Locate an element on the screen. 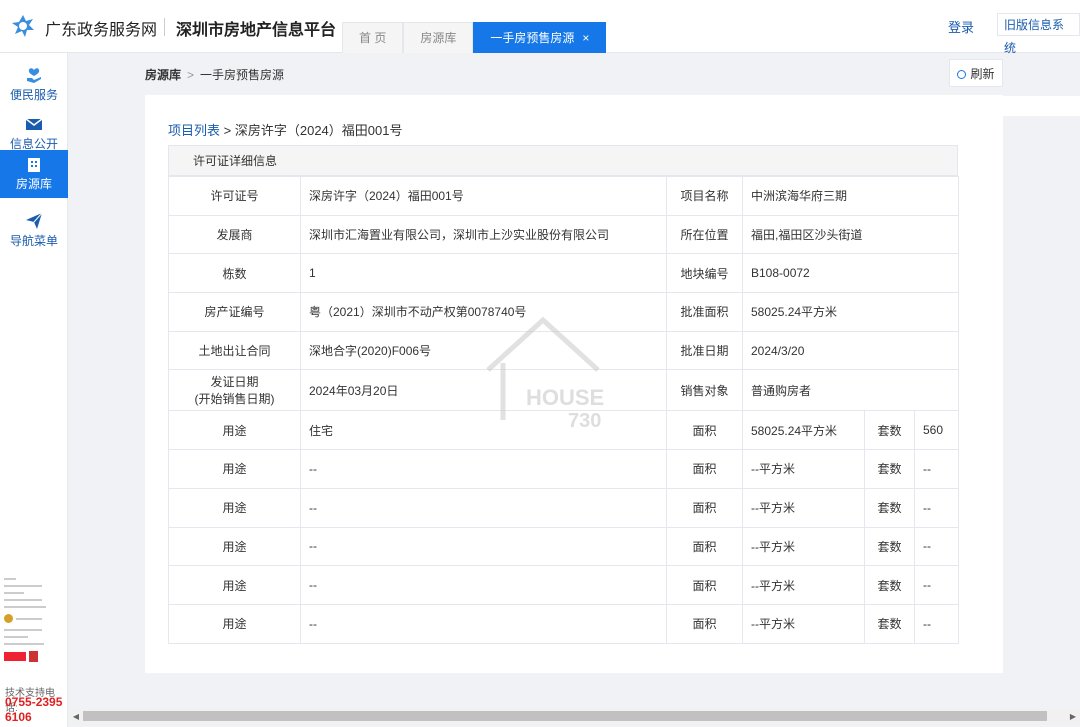  scrollbar-thumb is located at coordinates (565, 716).